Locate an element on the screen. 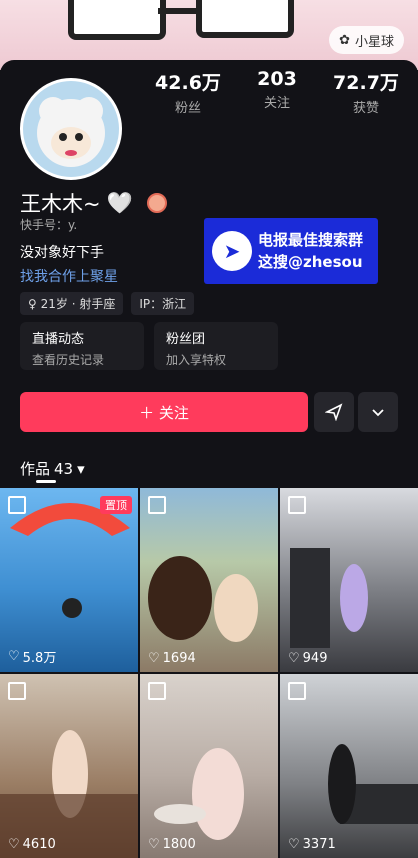  like-count: ♡ 3371 is located at coordinates (312, 844).